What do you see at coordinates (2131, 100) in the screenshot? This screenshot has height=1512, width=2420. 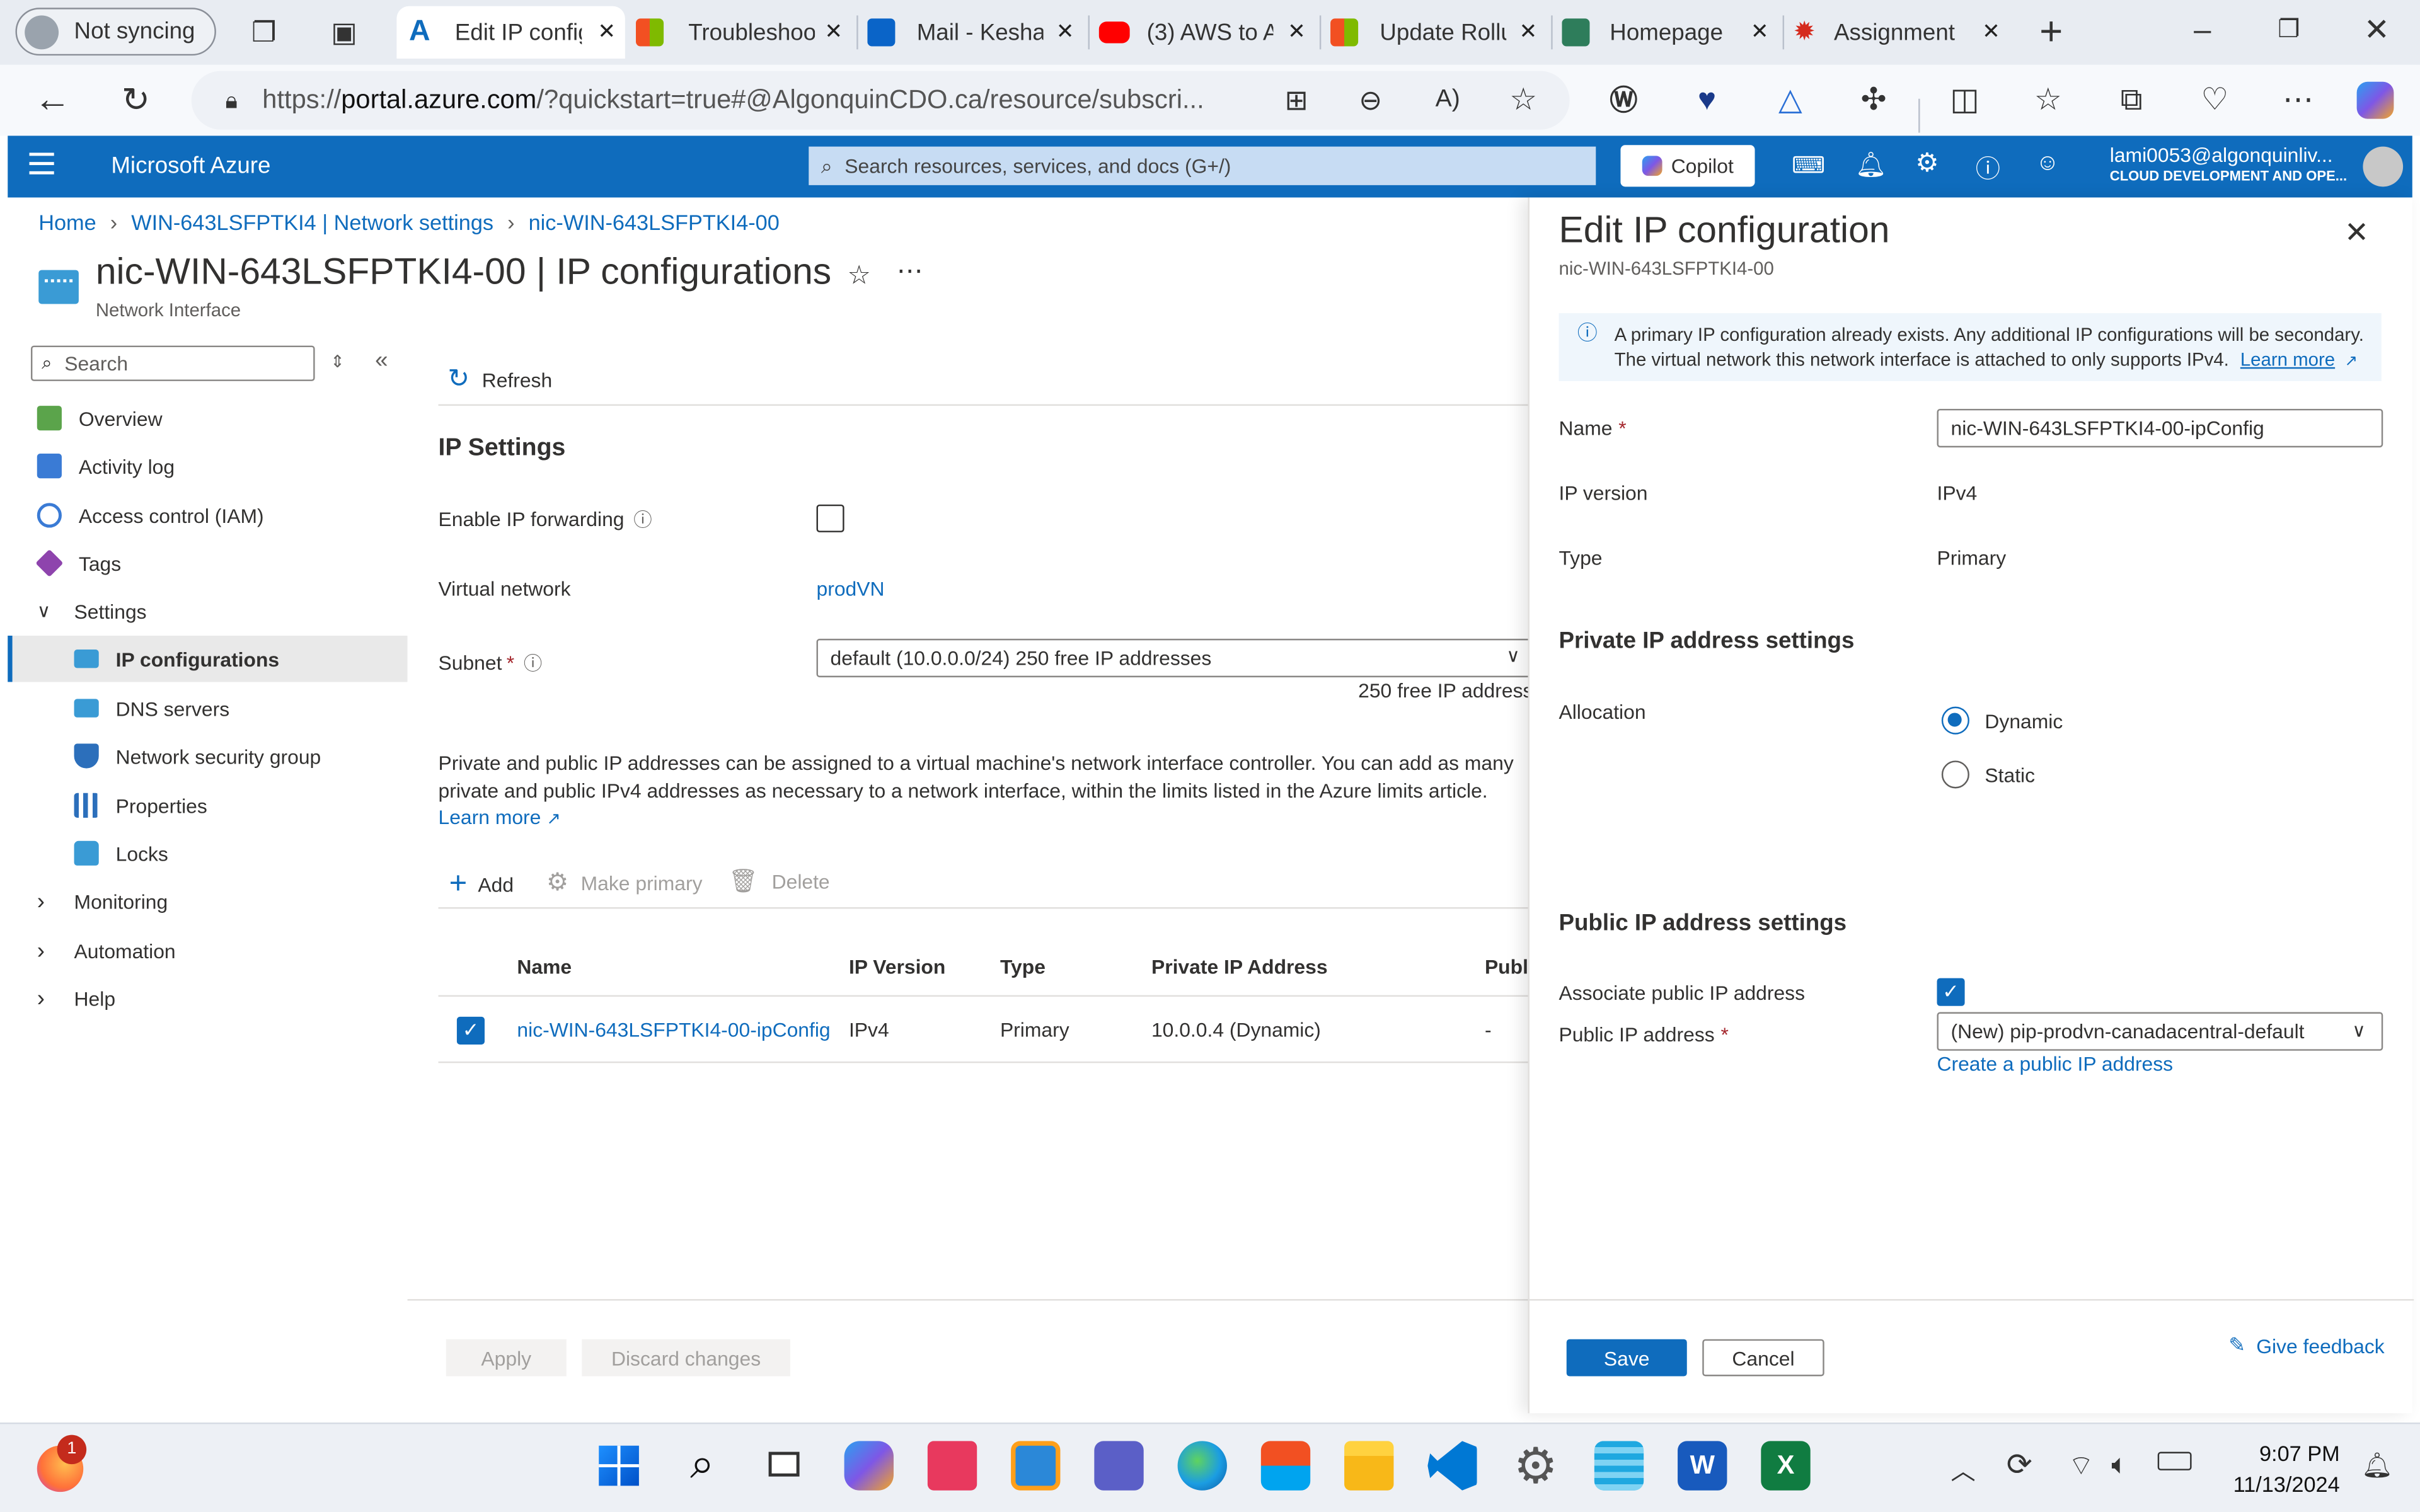 I see `collections-icon: ⧉` at bounding box center [2131, 100].